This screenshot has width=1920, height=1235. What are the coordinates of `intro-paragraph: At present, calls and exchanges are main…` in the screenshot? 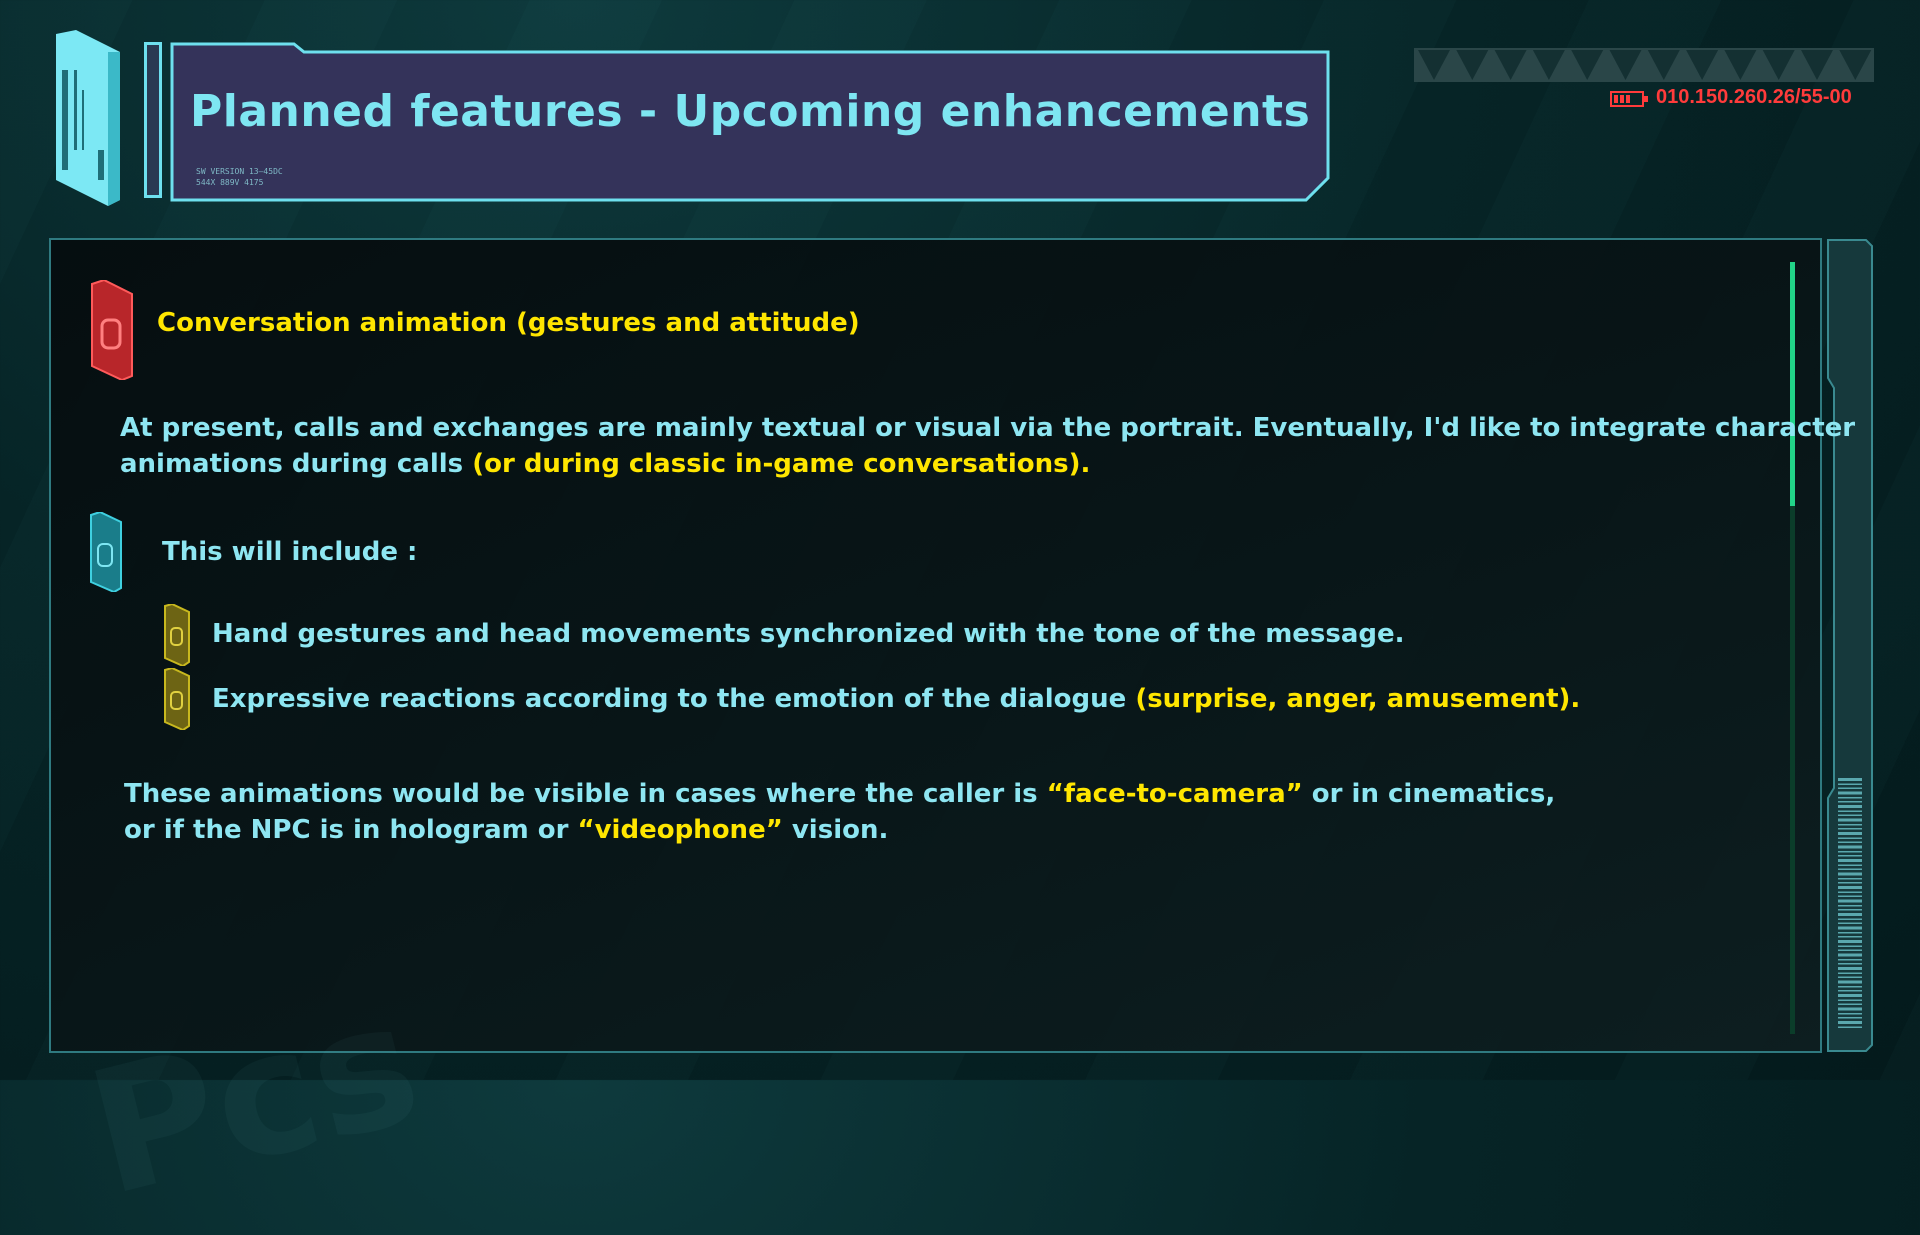 It's located at (987, 446).